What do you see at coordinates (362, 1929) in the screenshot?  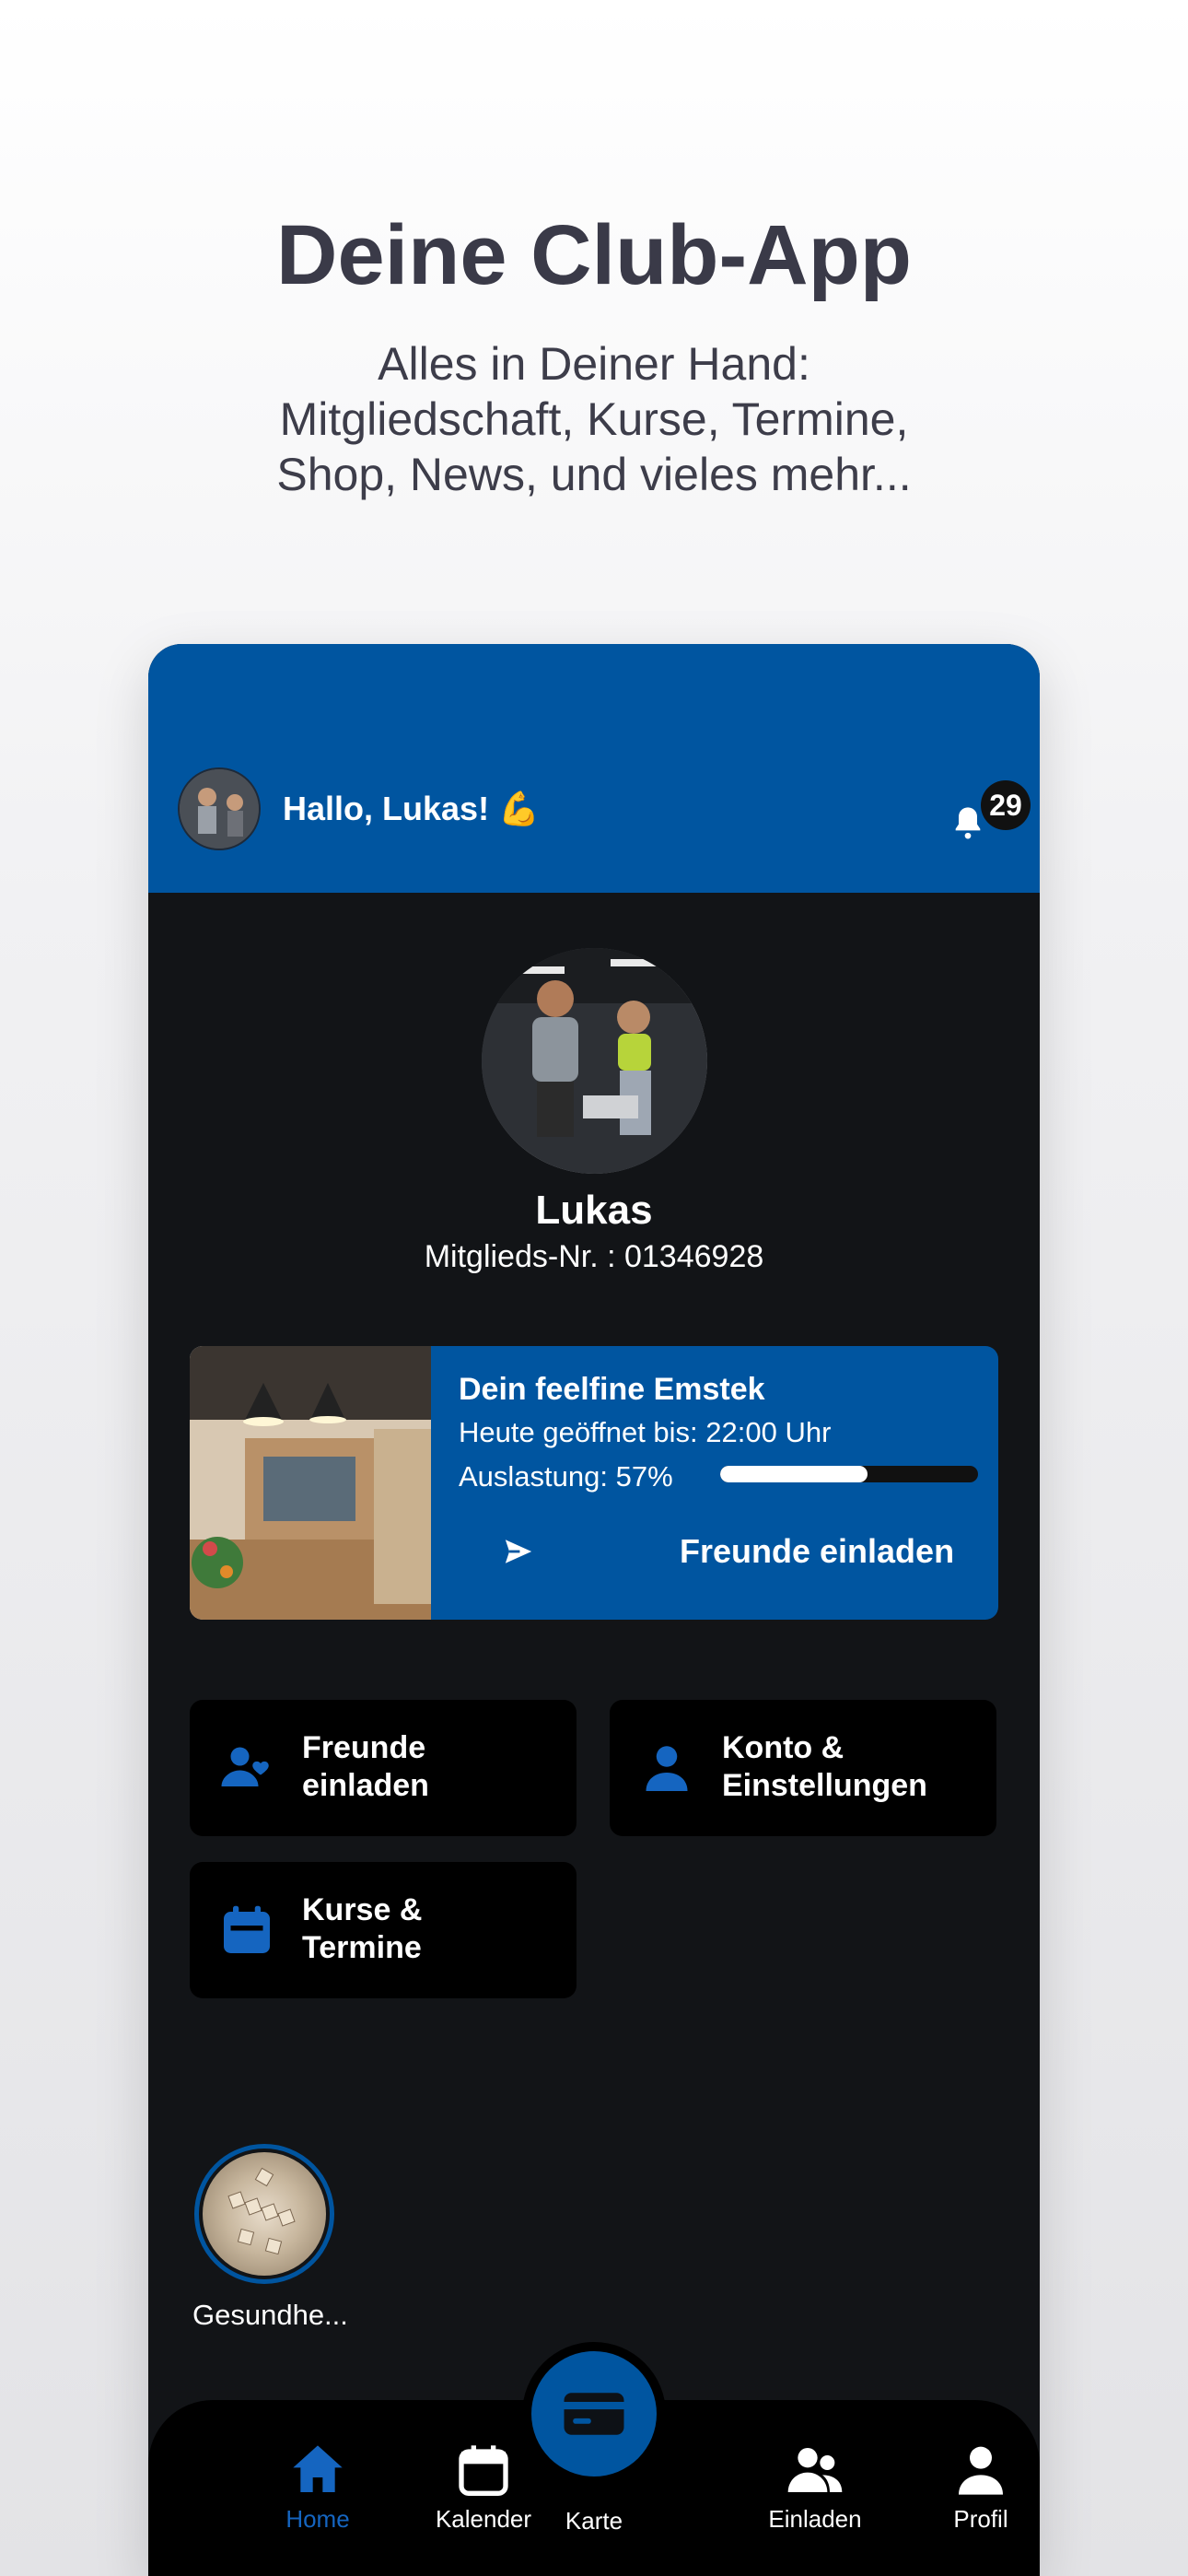 I see `tile-label: Kurse & Termine` at bounding box center [362, 1929].